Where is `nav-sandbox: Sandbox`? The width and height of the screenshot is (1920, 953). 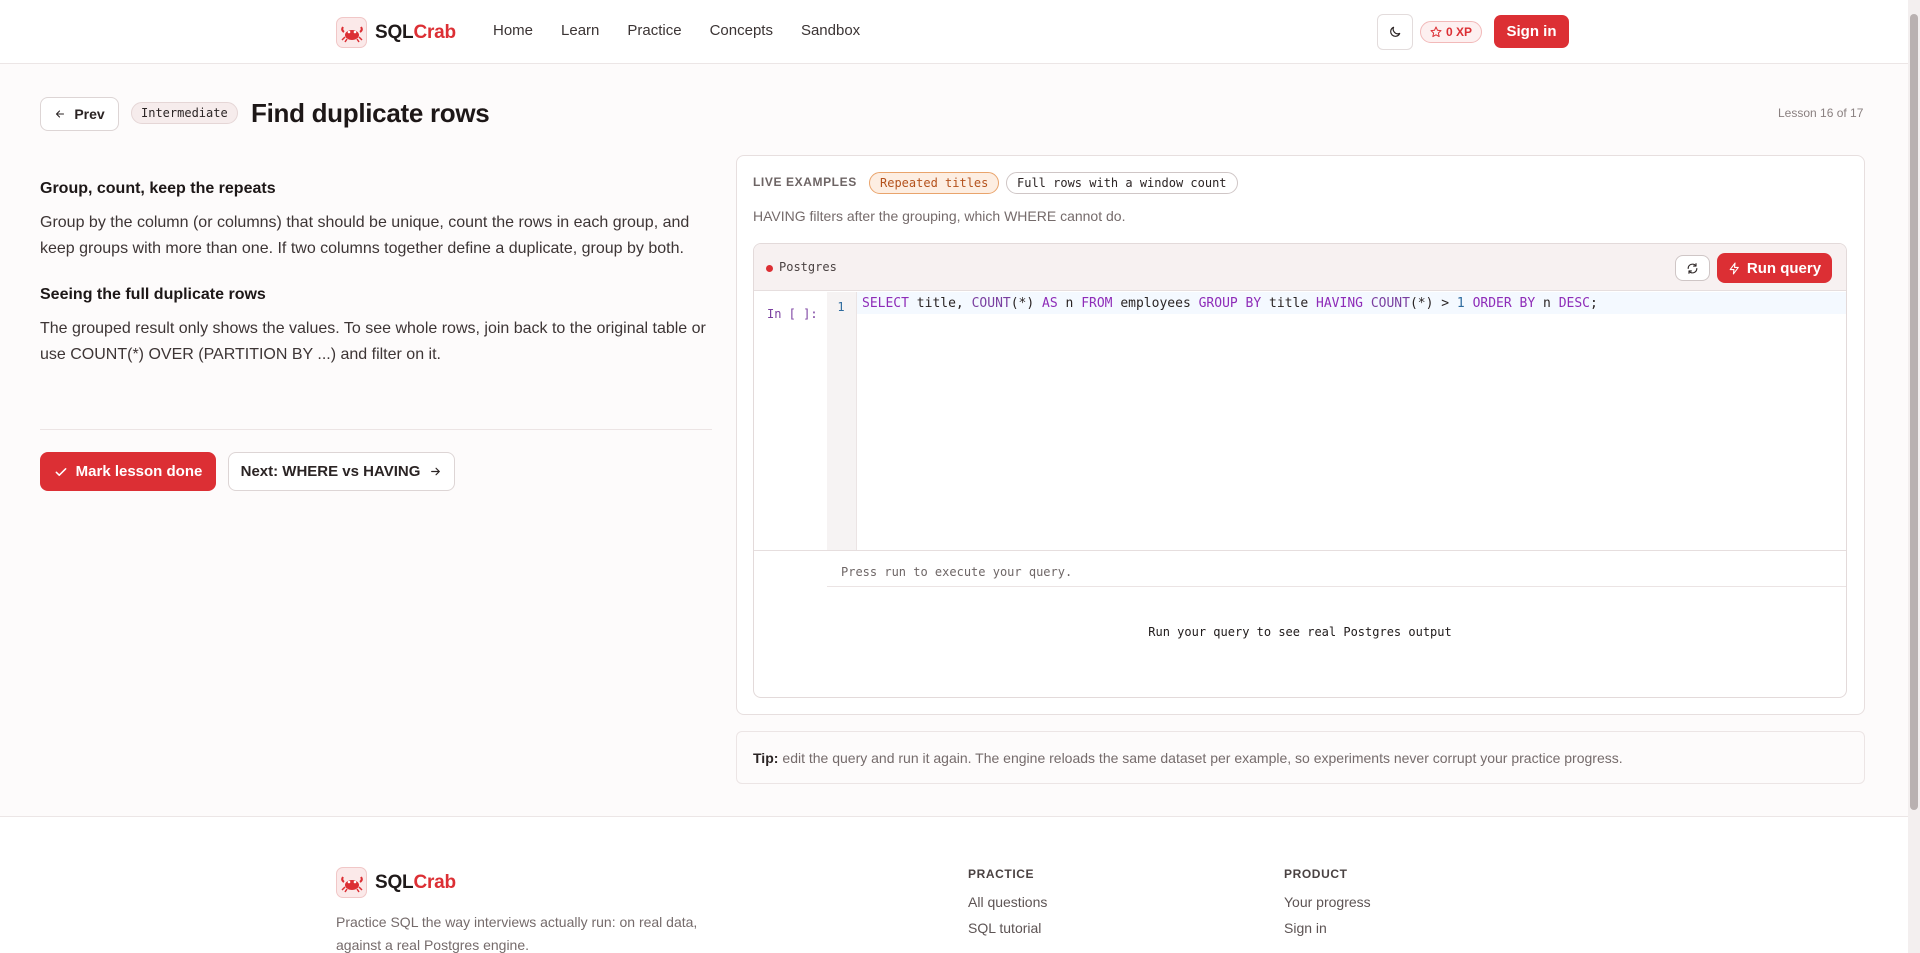
nav-sandbox: Sandbox is located at coordinates (830, 30).